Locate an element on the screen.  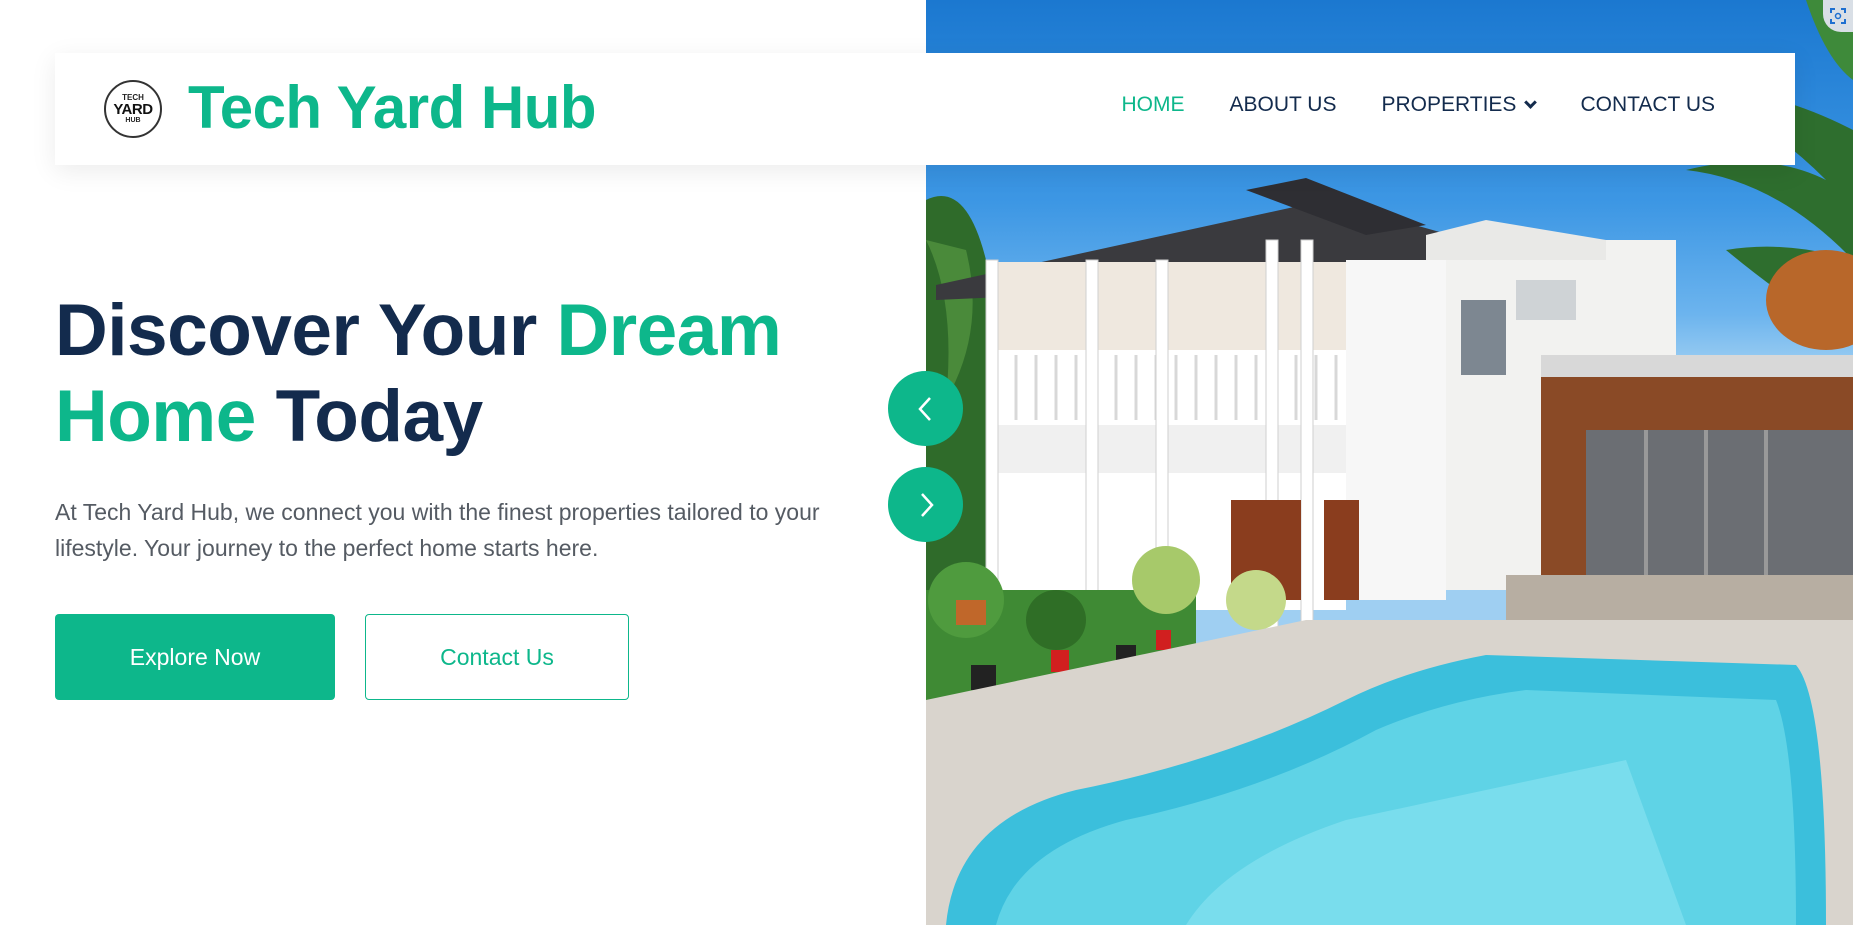
chevron-down-icon is located at coordinates (1531, 102).